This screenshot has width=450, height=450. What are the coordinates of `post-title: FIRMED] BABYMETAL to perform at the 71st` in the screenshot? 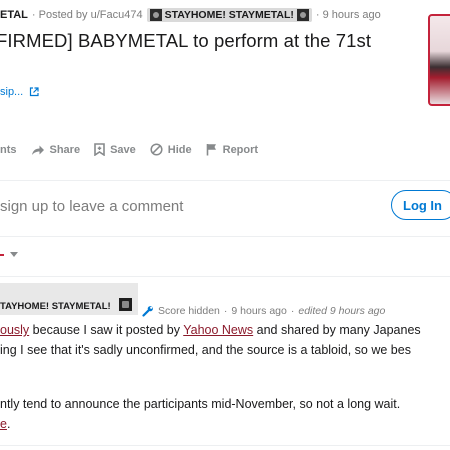 It's located at (185, 41).